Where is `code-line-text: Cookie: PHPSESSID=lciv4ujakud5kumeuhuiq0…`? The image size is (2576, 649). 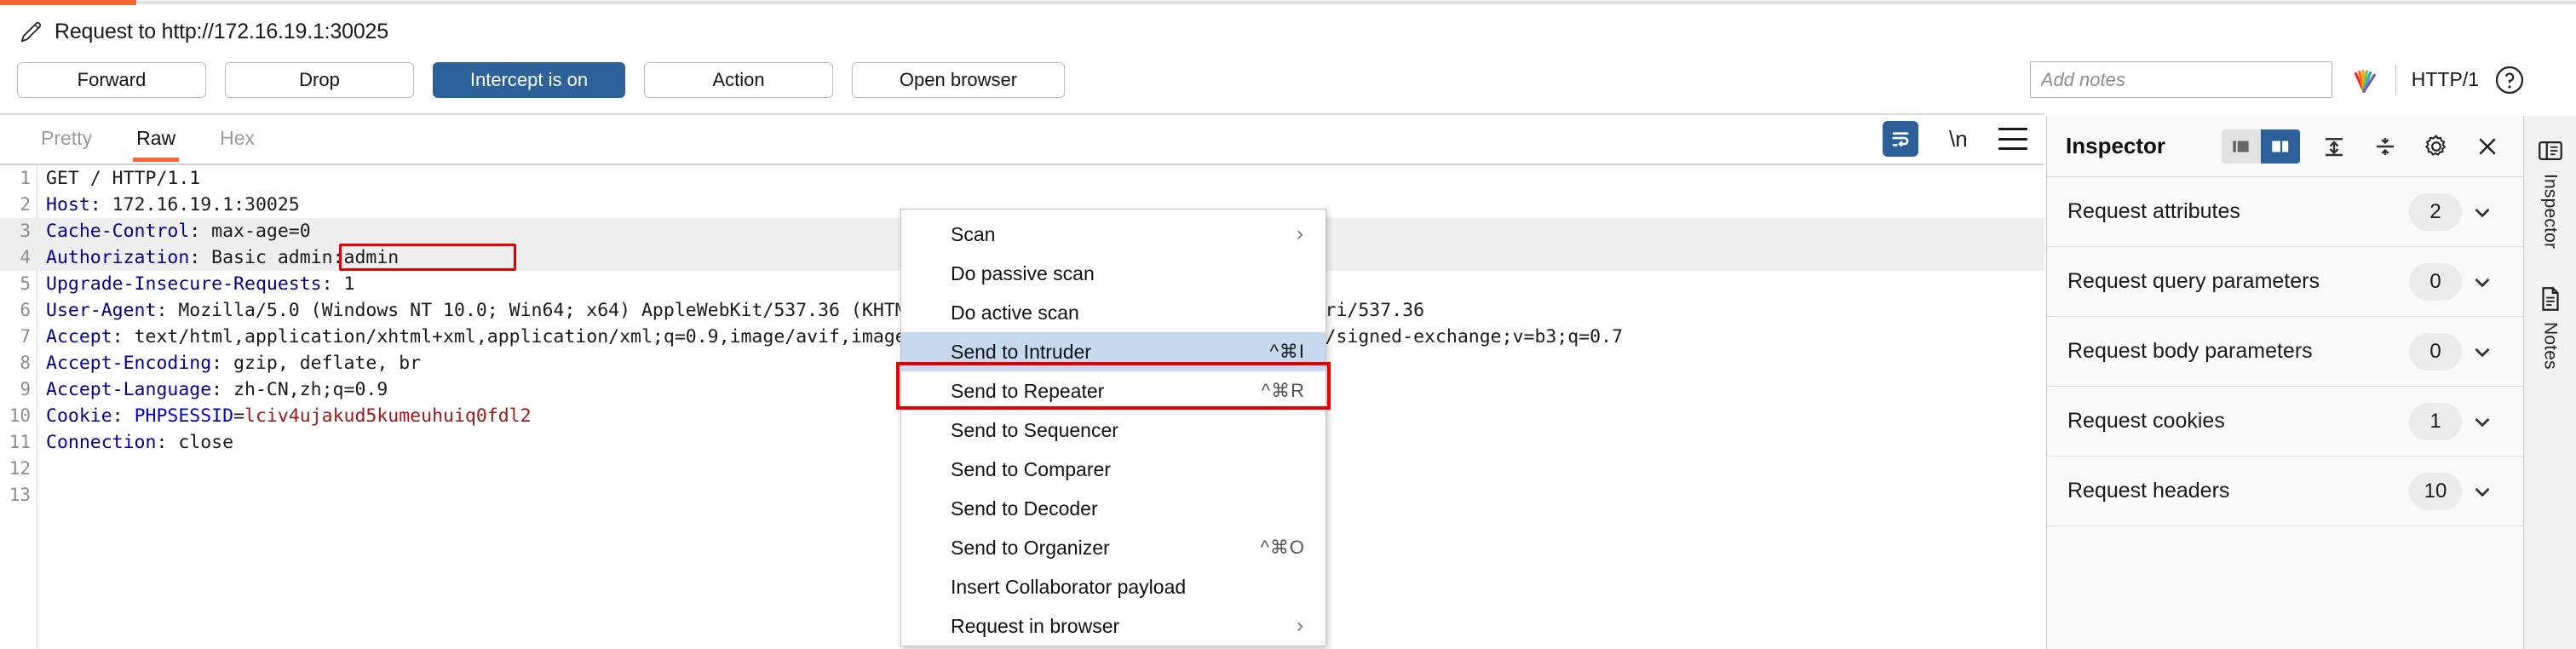 code-line-text: Cookie: PHPSESSID=lciv4ujakud5kumeuhuiq0… is located at coordinates (284, 416).